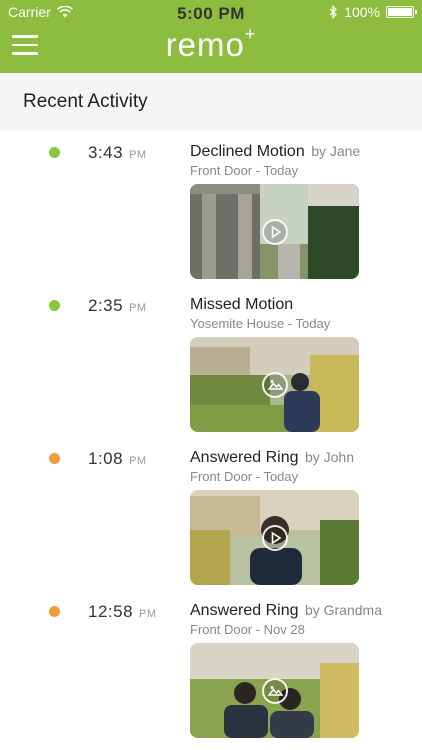 The image size is (422, 750). What do you see at coordinates (336, 151) in the screenshot?
I see `activity-actor: by Jane` at bounding box center [336, 151].